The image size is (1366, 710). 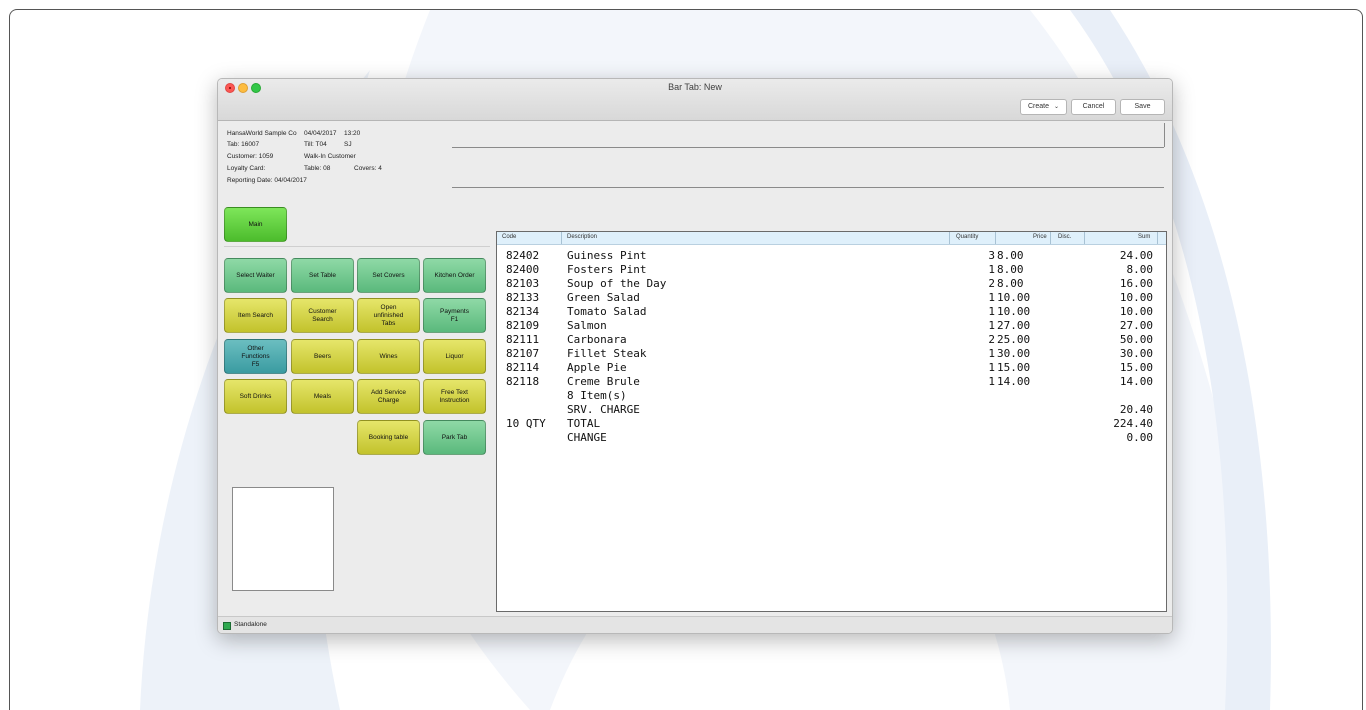 I want to click on liquor-button: Liquor, so click(x=454, y=356).